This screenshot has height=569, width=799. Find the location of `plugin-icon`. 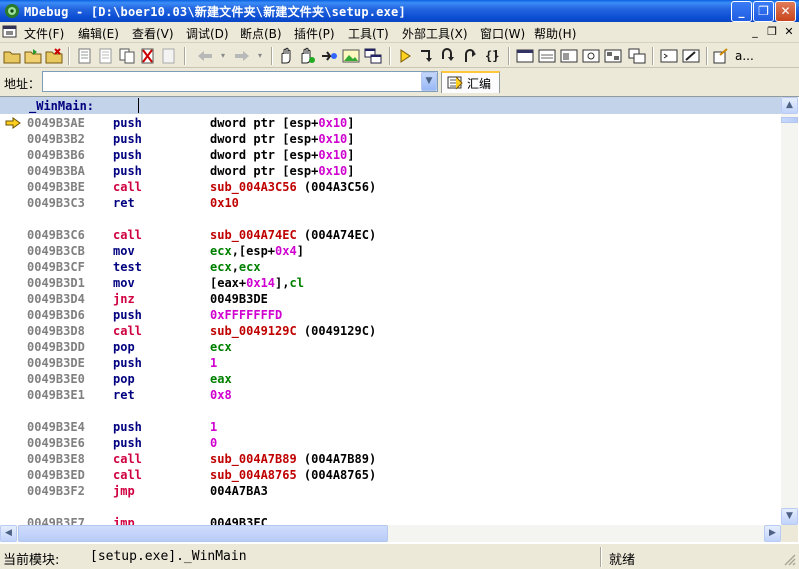

plugin-icon is located at coordinates (721, 56).